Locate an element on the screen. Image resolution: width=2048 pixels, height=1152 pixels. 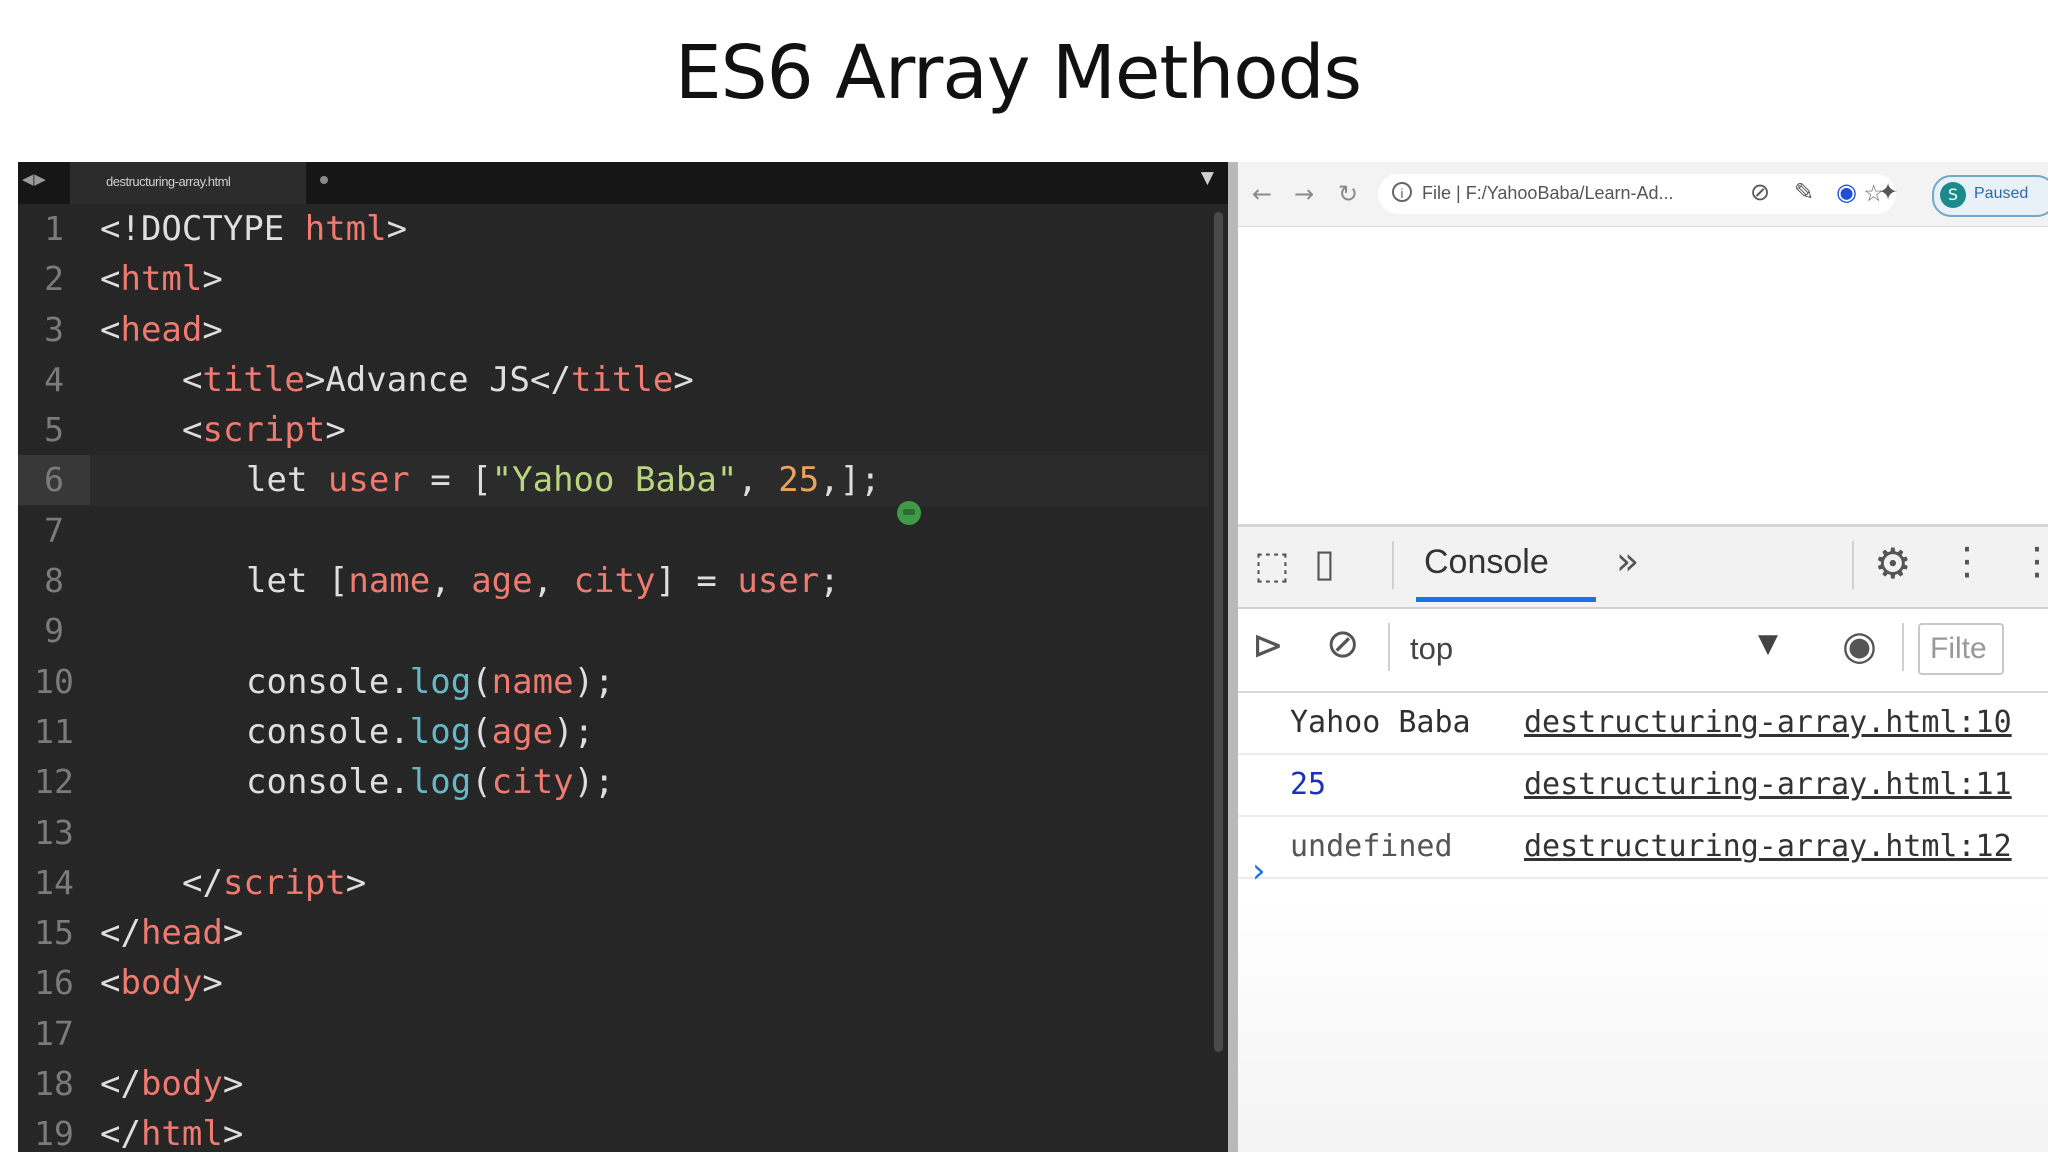
profile-button: S Paused is located at coordinates (1990, 196).